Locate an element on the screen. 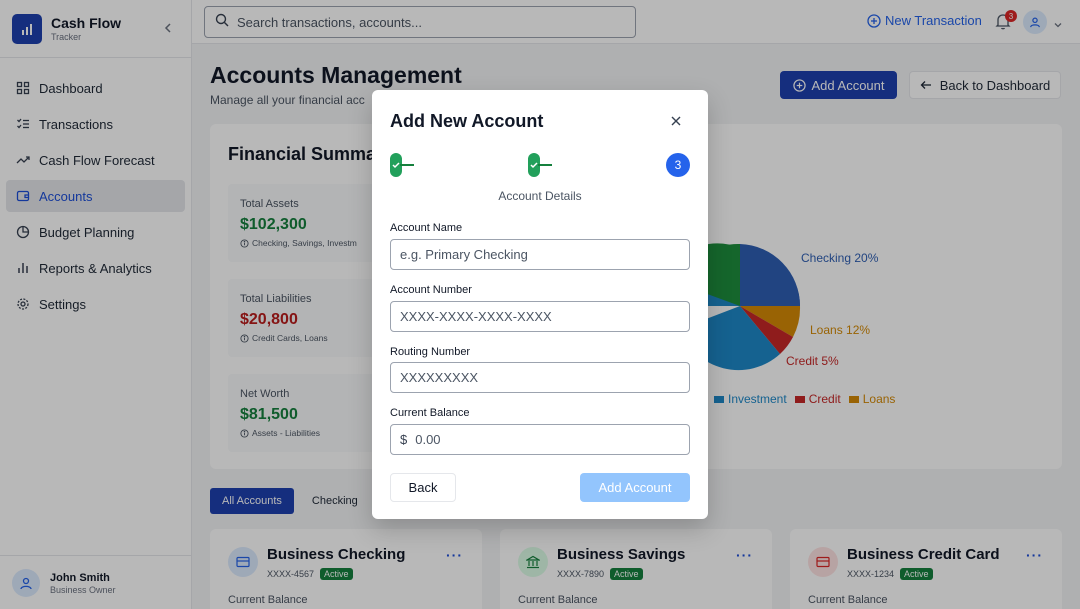  step-label: Account Details is located at coordinates (540, 196).